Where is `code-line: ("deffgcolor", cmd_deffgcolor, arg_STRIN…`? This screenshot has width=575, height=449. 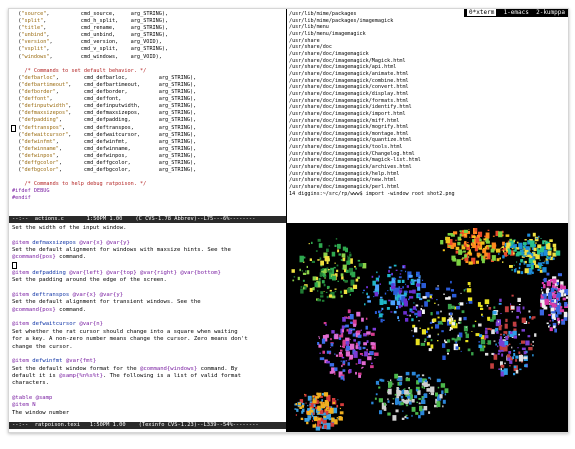 code-line: ("deffgcolor", cmd_deffgcolor, arg_STRIN… is located at coordinates (104, 162).